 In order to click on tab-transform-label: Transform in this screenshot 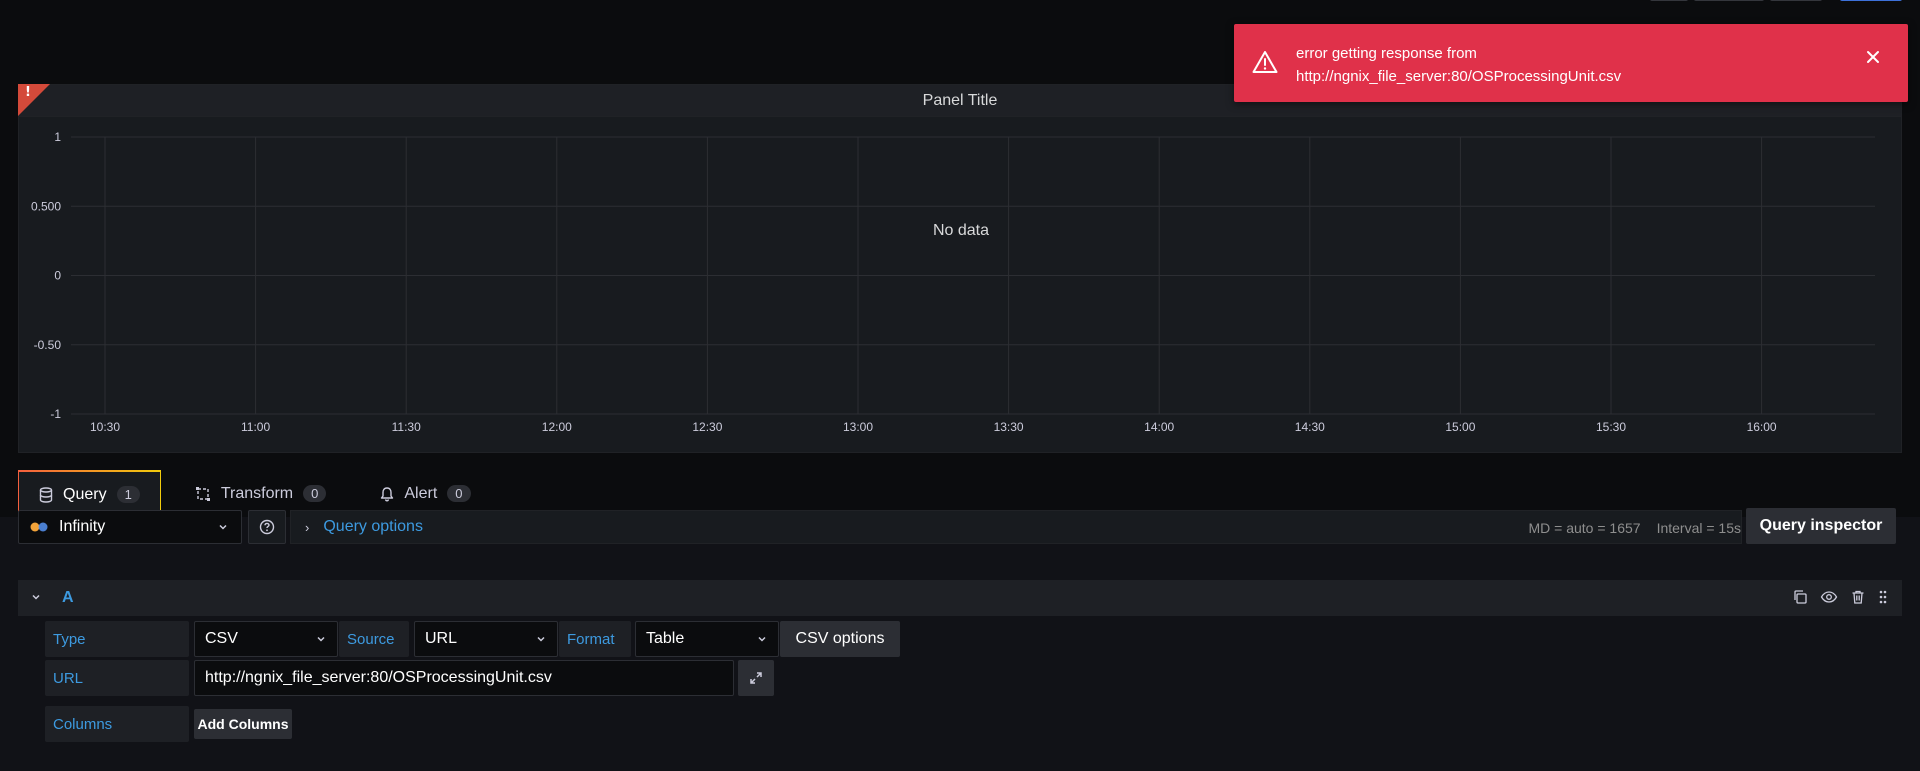, I will do `click(257, 493)`.